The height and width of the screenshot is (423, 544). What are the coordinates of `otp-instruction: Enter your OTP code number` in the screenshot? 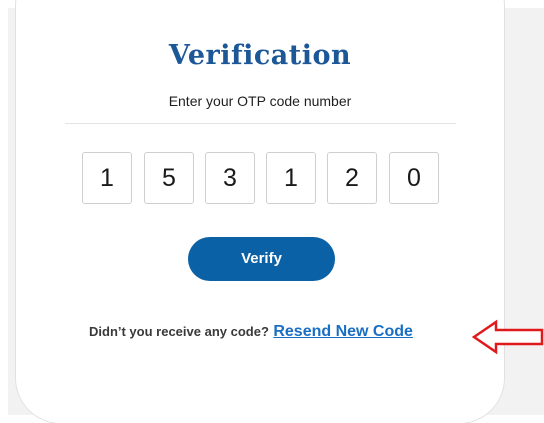 It's located at (260, 101).